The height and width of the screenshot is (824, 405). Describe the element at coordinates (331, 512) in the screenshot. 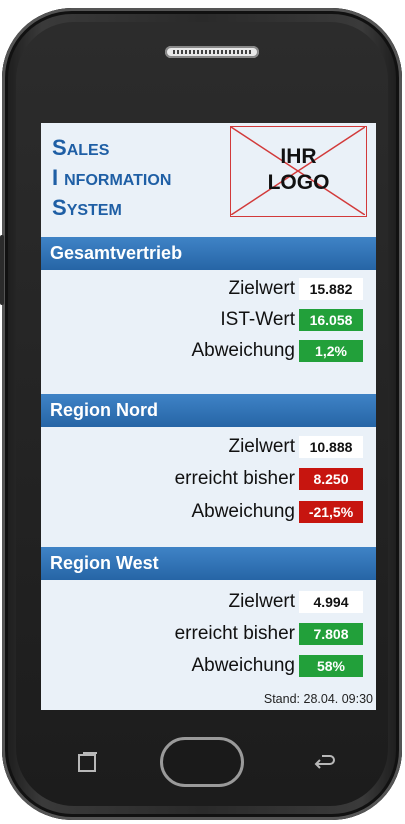

I see `kpi-value: -21,5%` at that location.